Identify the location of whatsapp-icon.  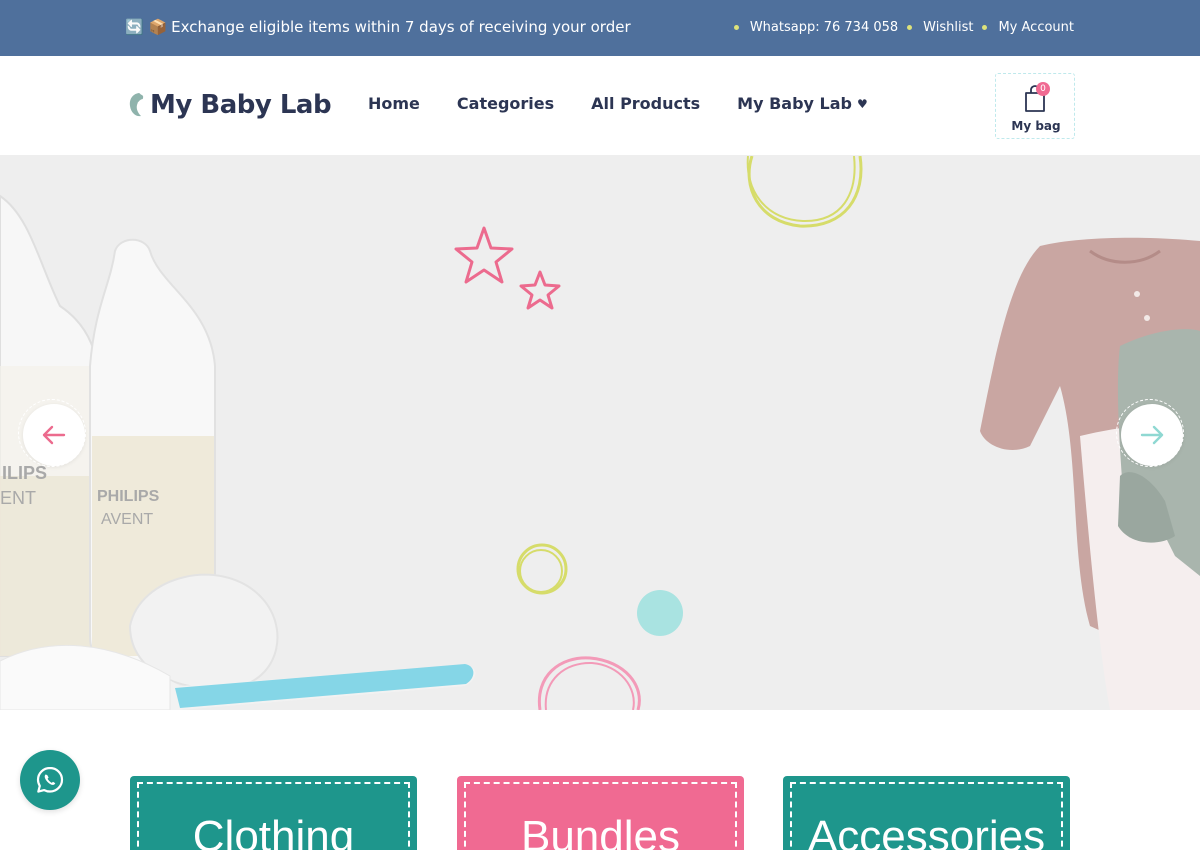
(50, 779).